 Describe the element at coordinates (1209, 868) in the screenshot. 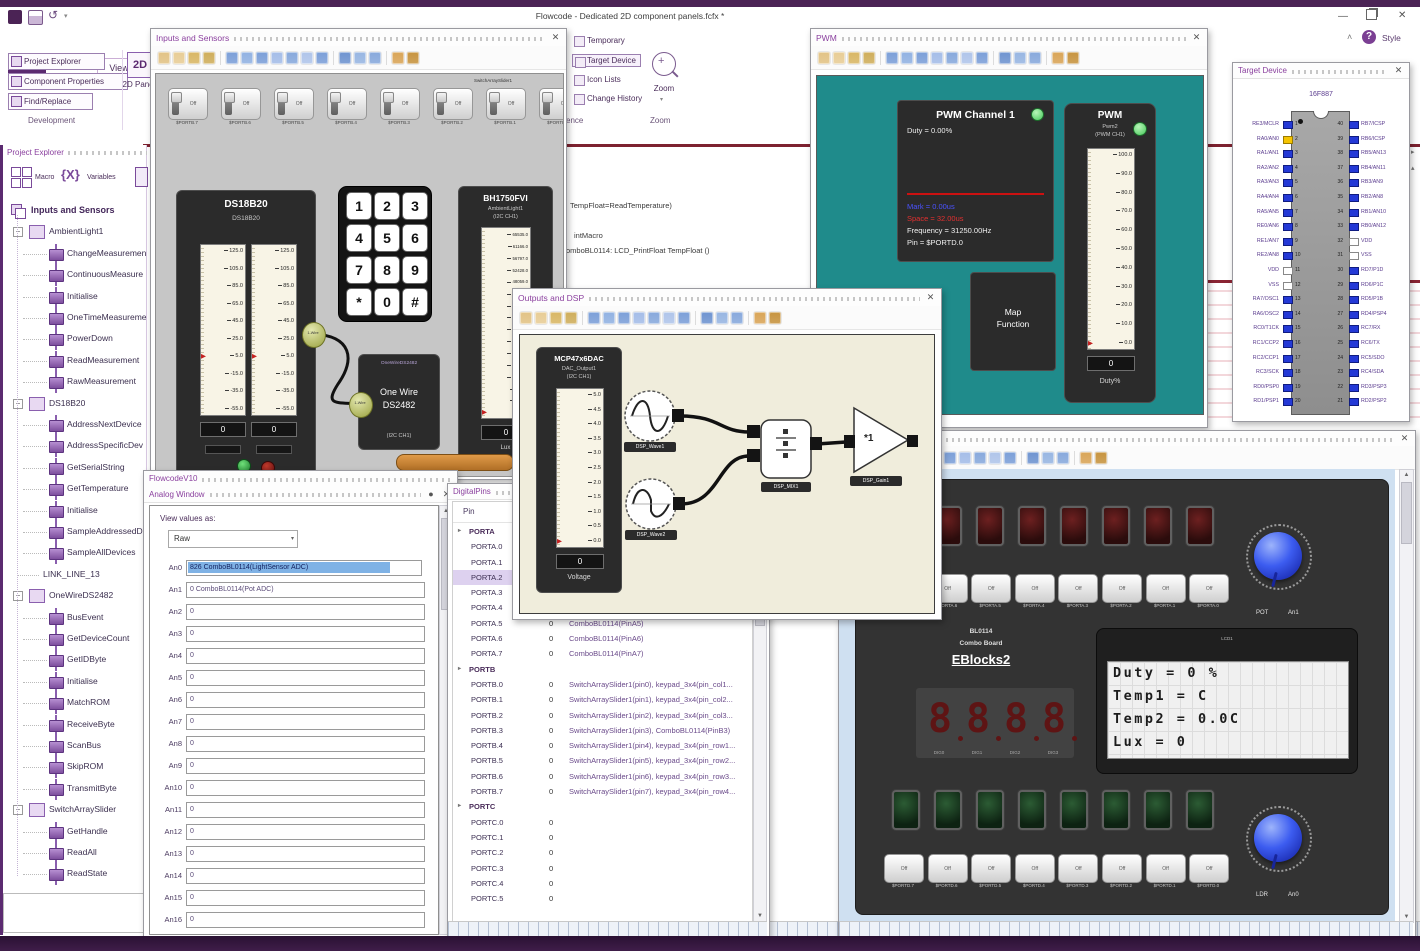

I see `switch-$PORTD.0: Off` at that location.